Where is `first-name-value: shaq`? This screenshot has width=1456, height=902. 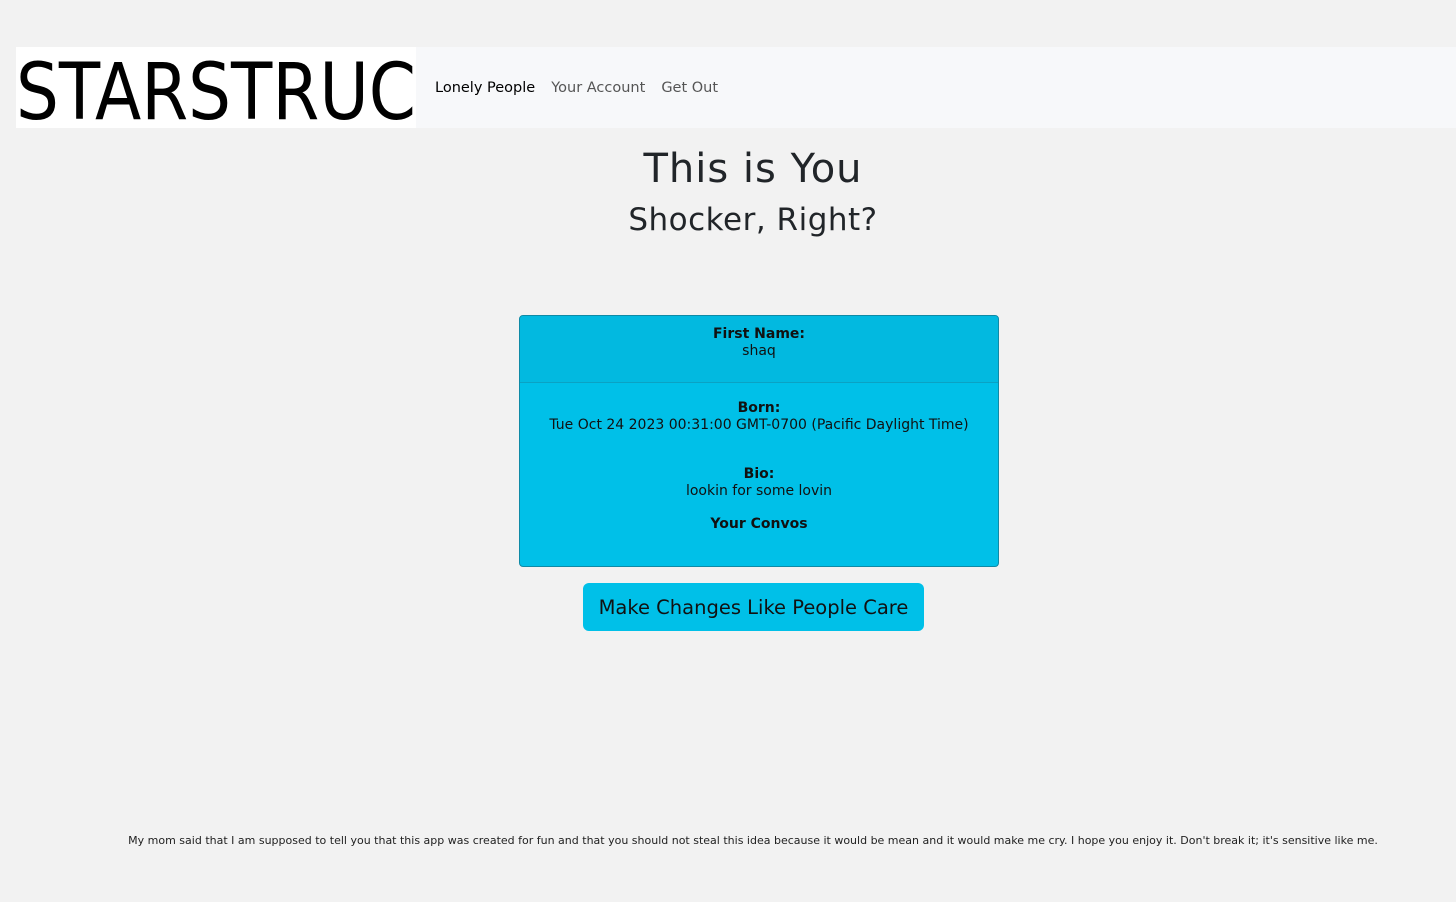
first-name-value: shaq is located at coordinates (759, 351).